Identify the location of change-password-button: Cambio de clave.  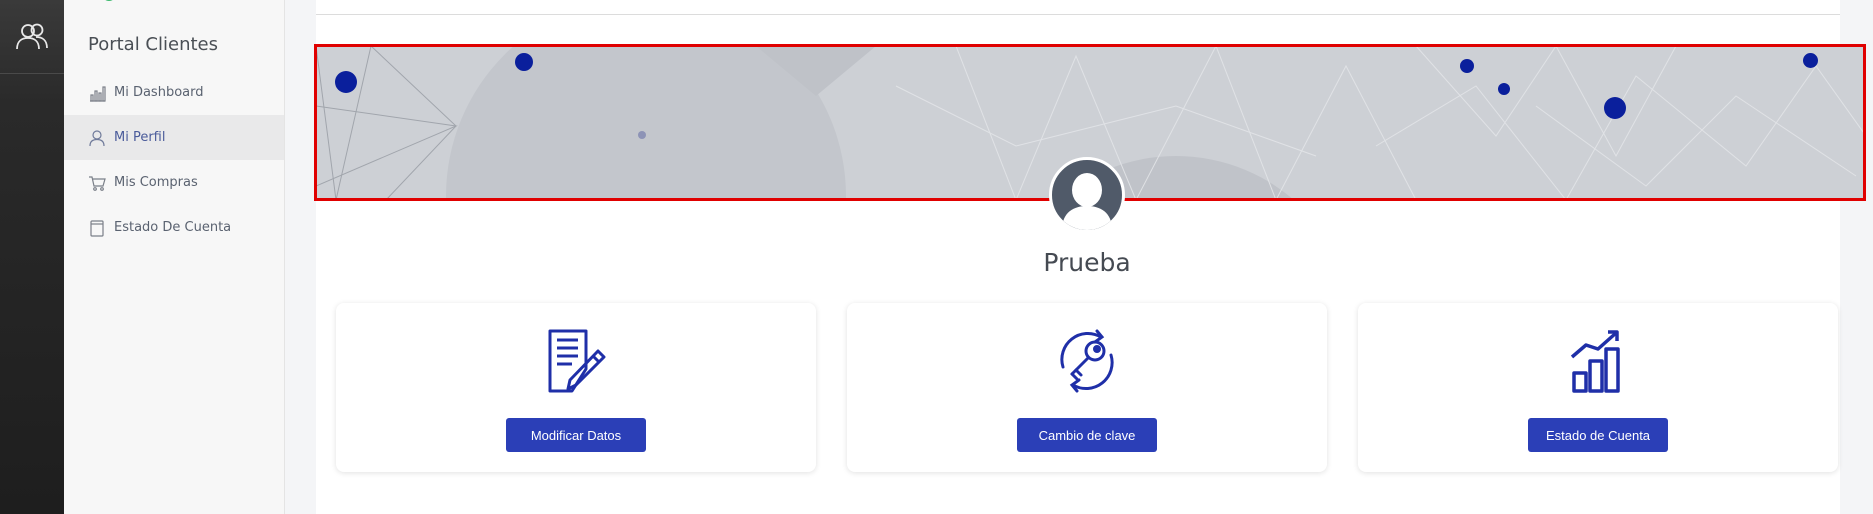
(1087, 435).